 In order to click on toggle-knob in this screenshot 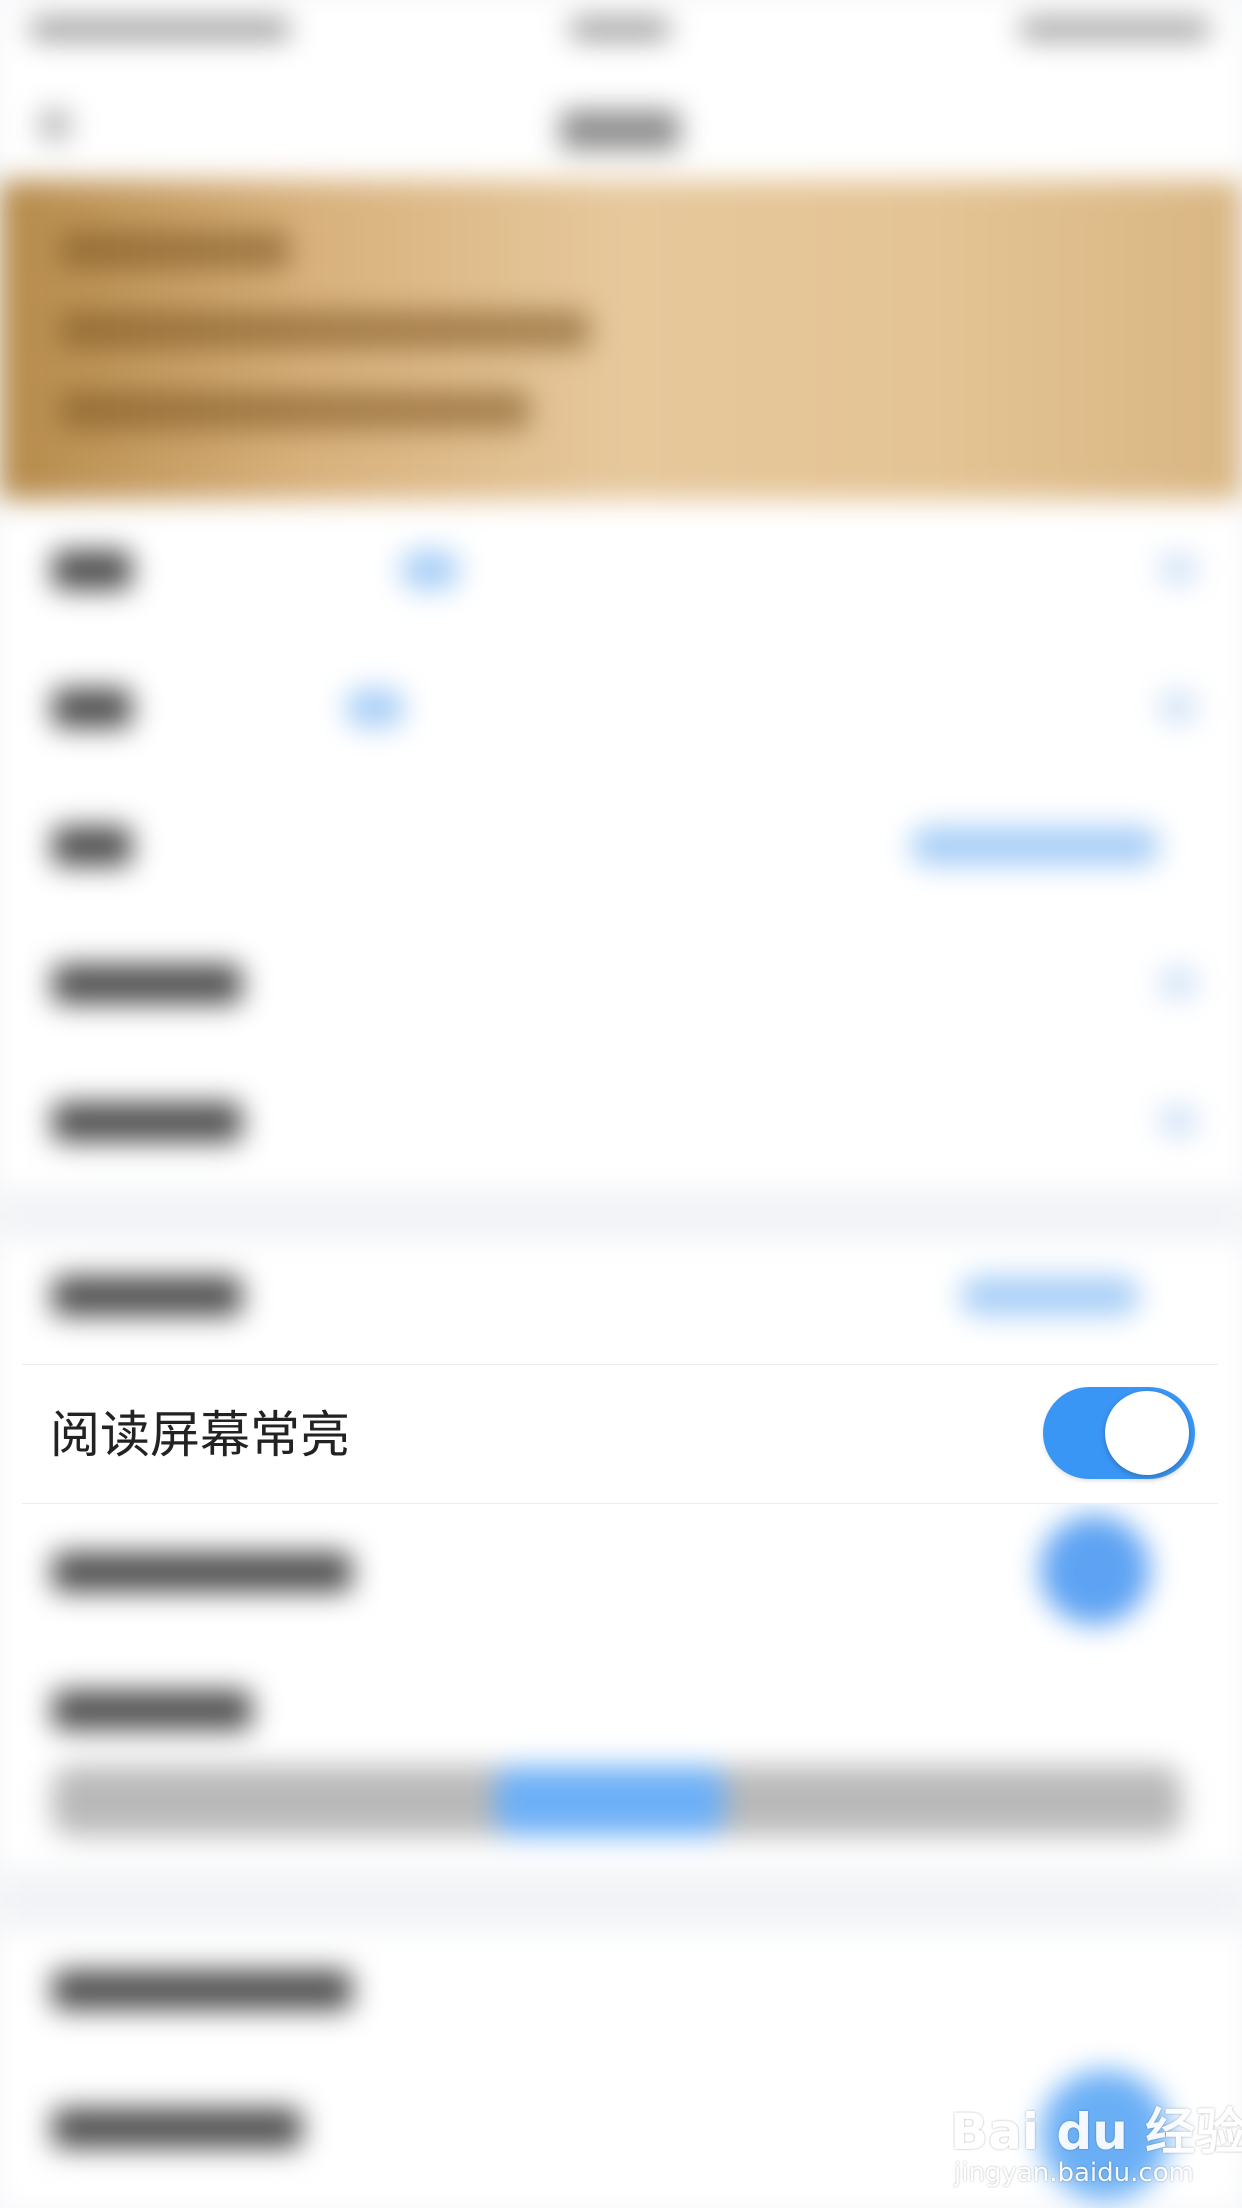, I will do `click(1147, 1433)`.